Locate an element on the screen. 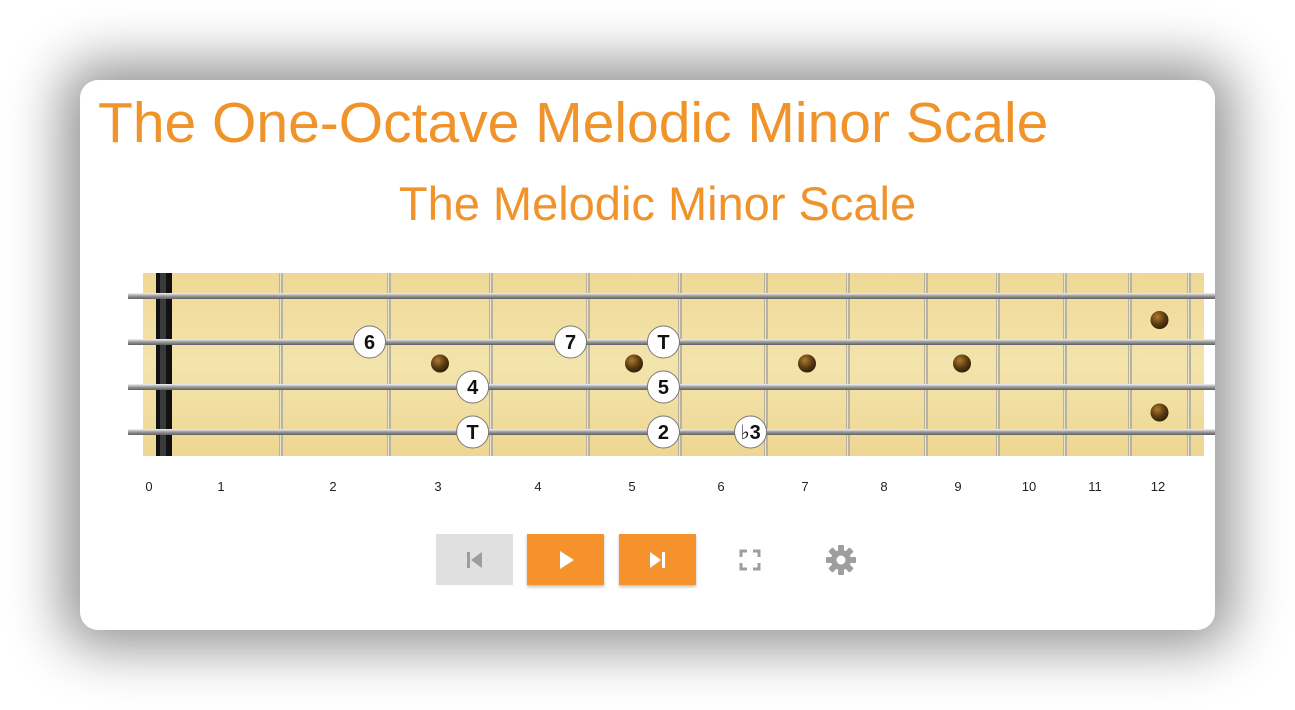  playback-controls is located at coordinates (666, 559).